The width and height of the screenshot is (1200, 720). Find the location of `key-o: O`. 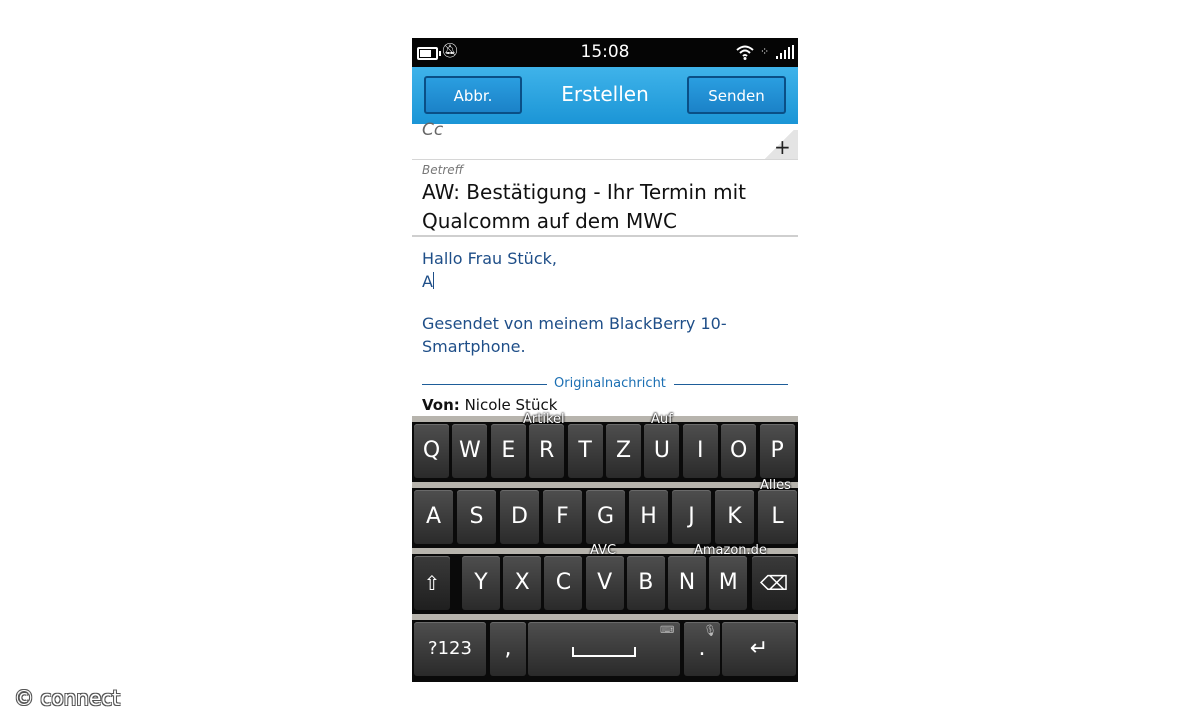

key-o: O is located at coordinates (739, 451).